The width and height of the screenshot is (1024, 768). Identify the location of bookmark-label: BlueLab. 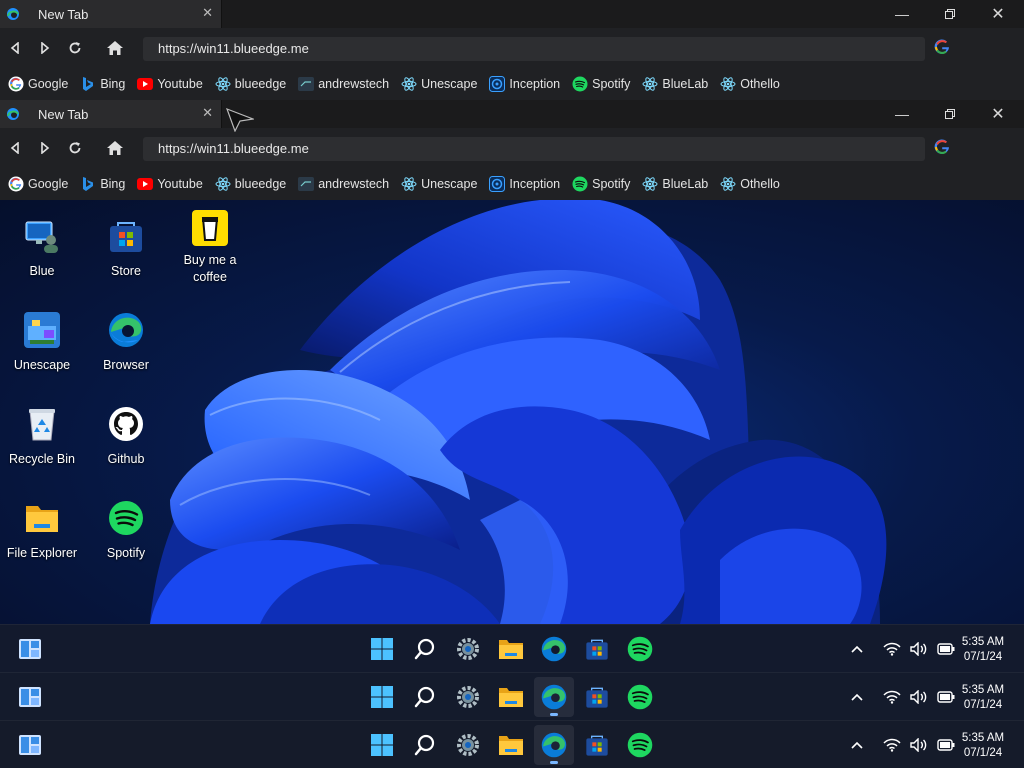
(685, 84).